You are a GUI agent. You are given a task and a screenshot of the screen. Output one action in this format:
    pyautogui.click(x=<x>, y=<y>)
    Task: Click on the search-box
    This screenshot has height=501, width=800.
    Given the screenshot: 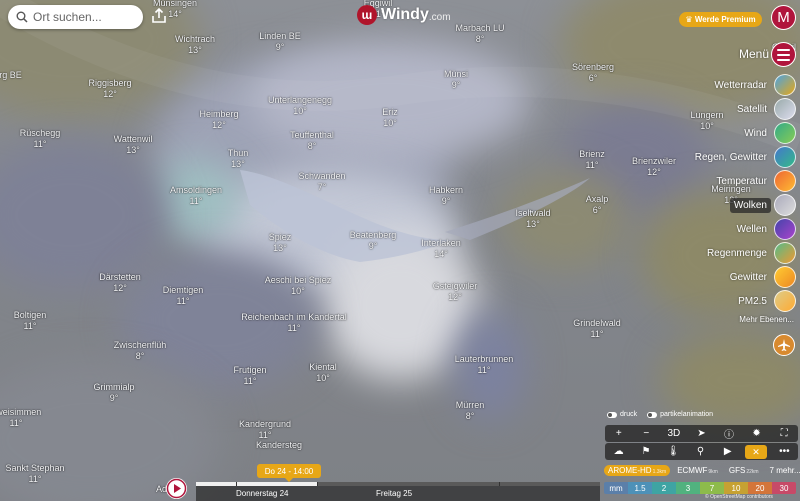 What is the action you would take?
    pyautogui.click(x=75, y=17)
    